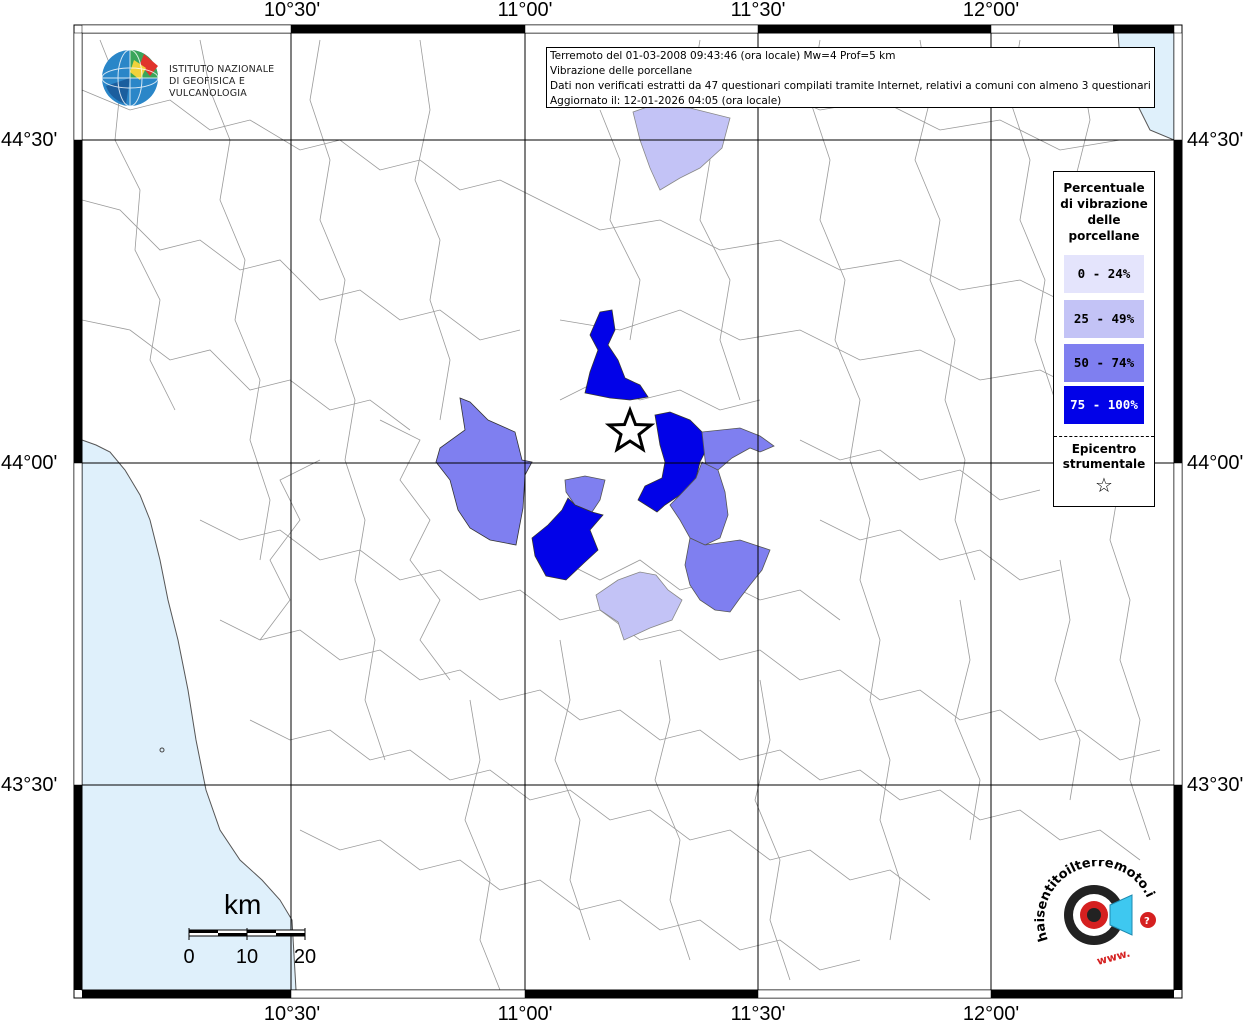  I want to click on svg-text: www., so click(1113, 957).